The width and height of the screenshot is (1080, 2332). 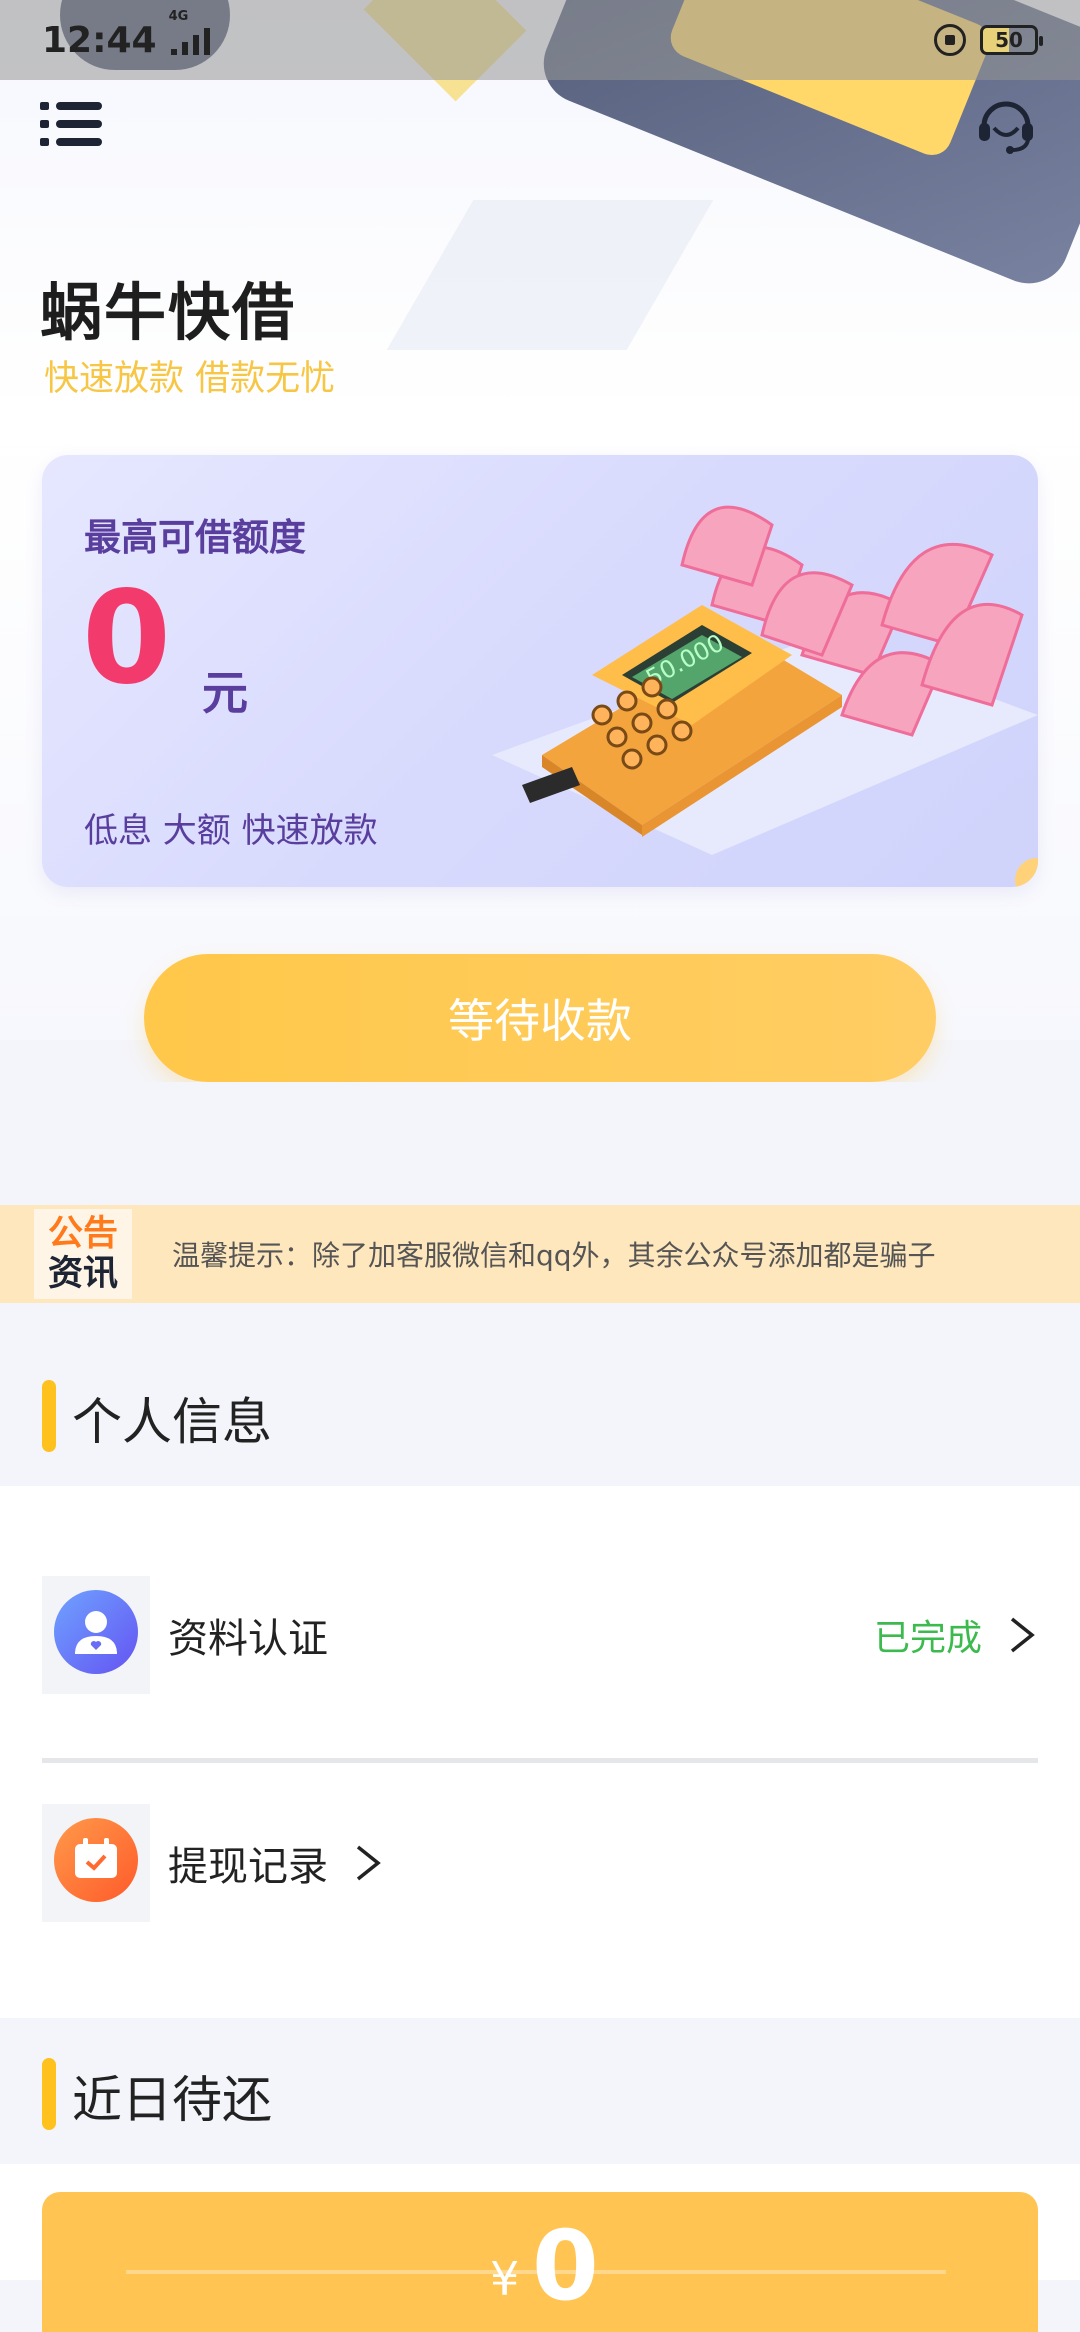 What do you see at coordinates (168, 312) in the screenshot?
I see `app-title: 蜗牛快借` at bounding box center [168, 312].